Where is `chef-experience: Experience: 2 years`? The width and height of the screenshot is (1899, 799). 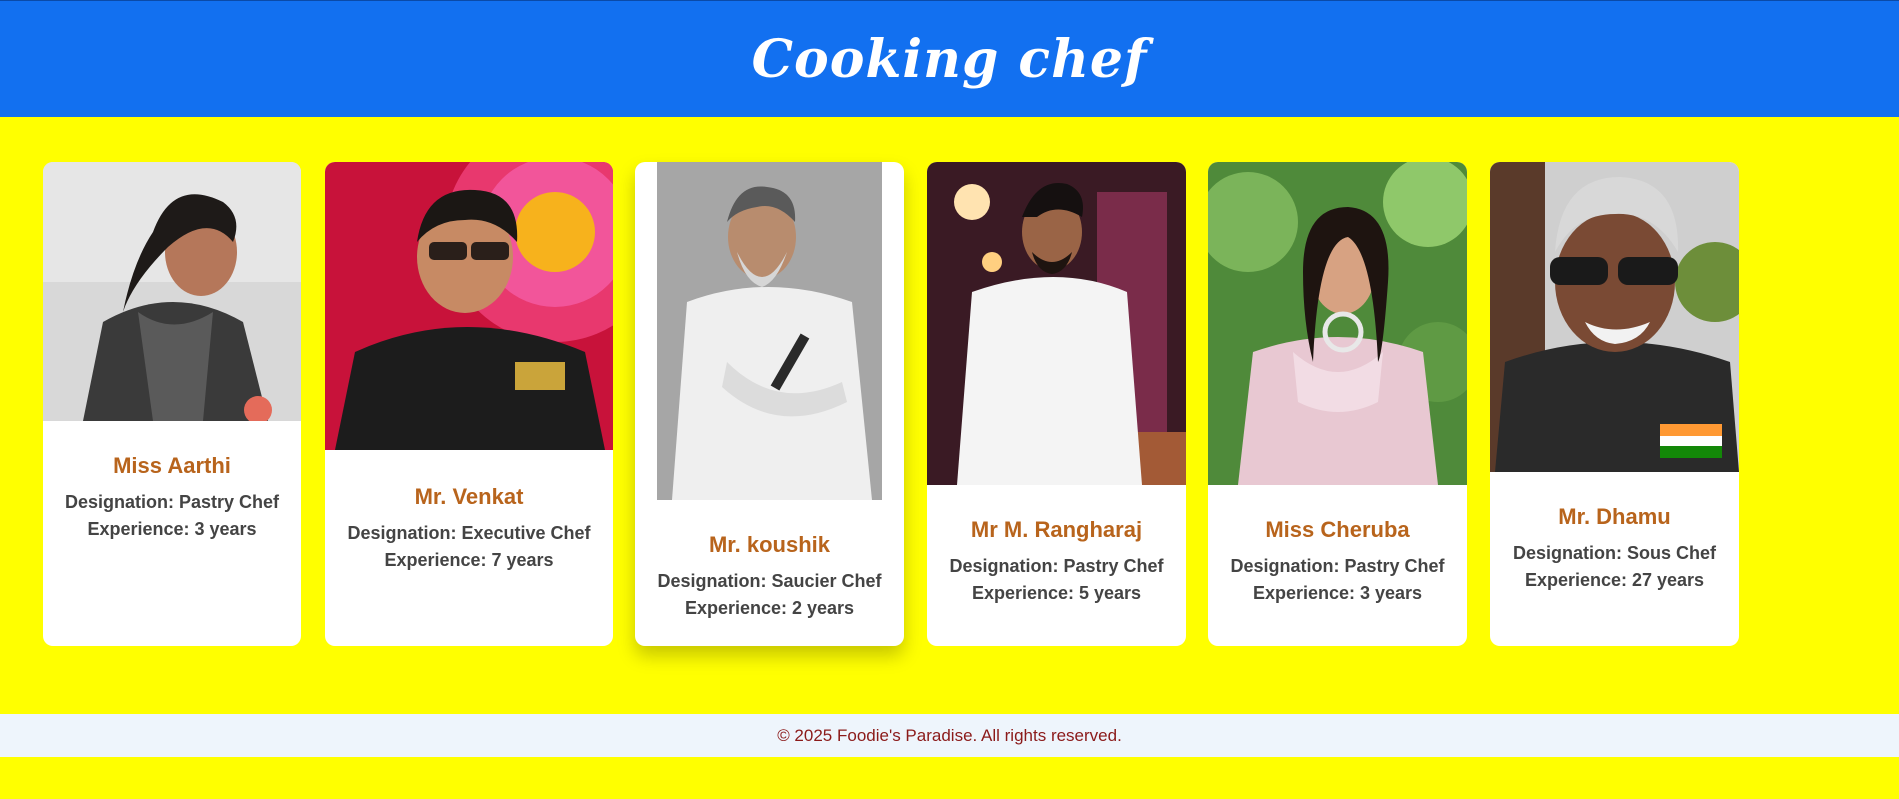 chef-experience: Experience: 2 years is located at coordinates (769, 608).